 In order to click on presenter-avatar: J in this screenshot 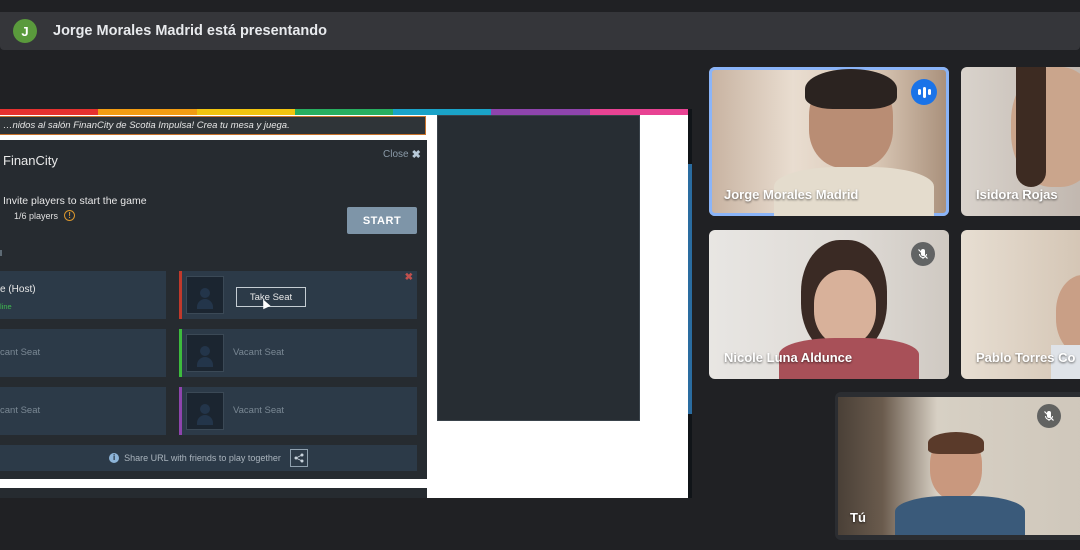, I will do `click(25, 31)`.